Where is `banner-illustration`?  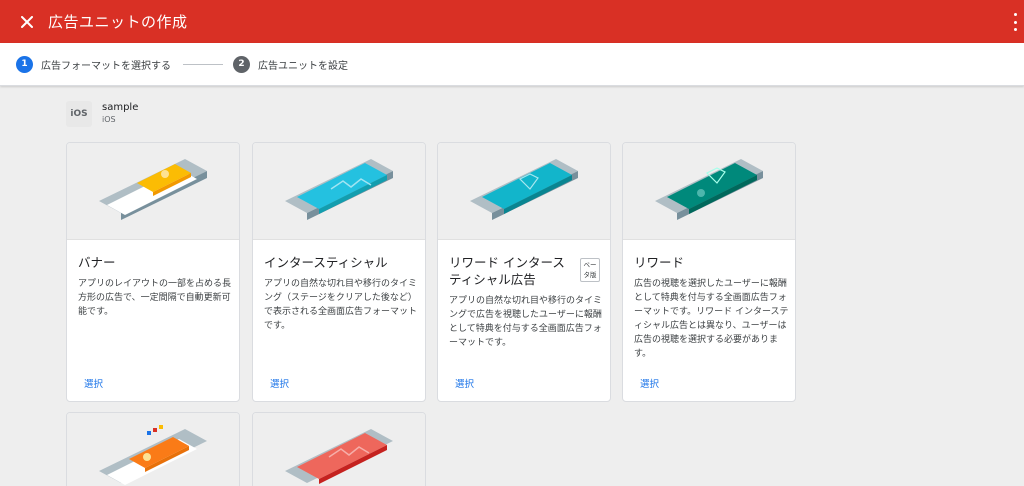 banner-illustration is located at coordinates (153, 191).